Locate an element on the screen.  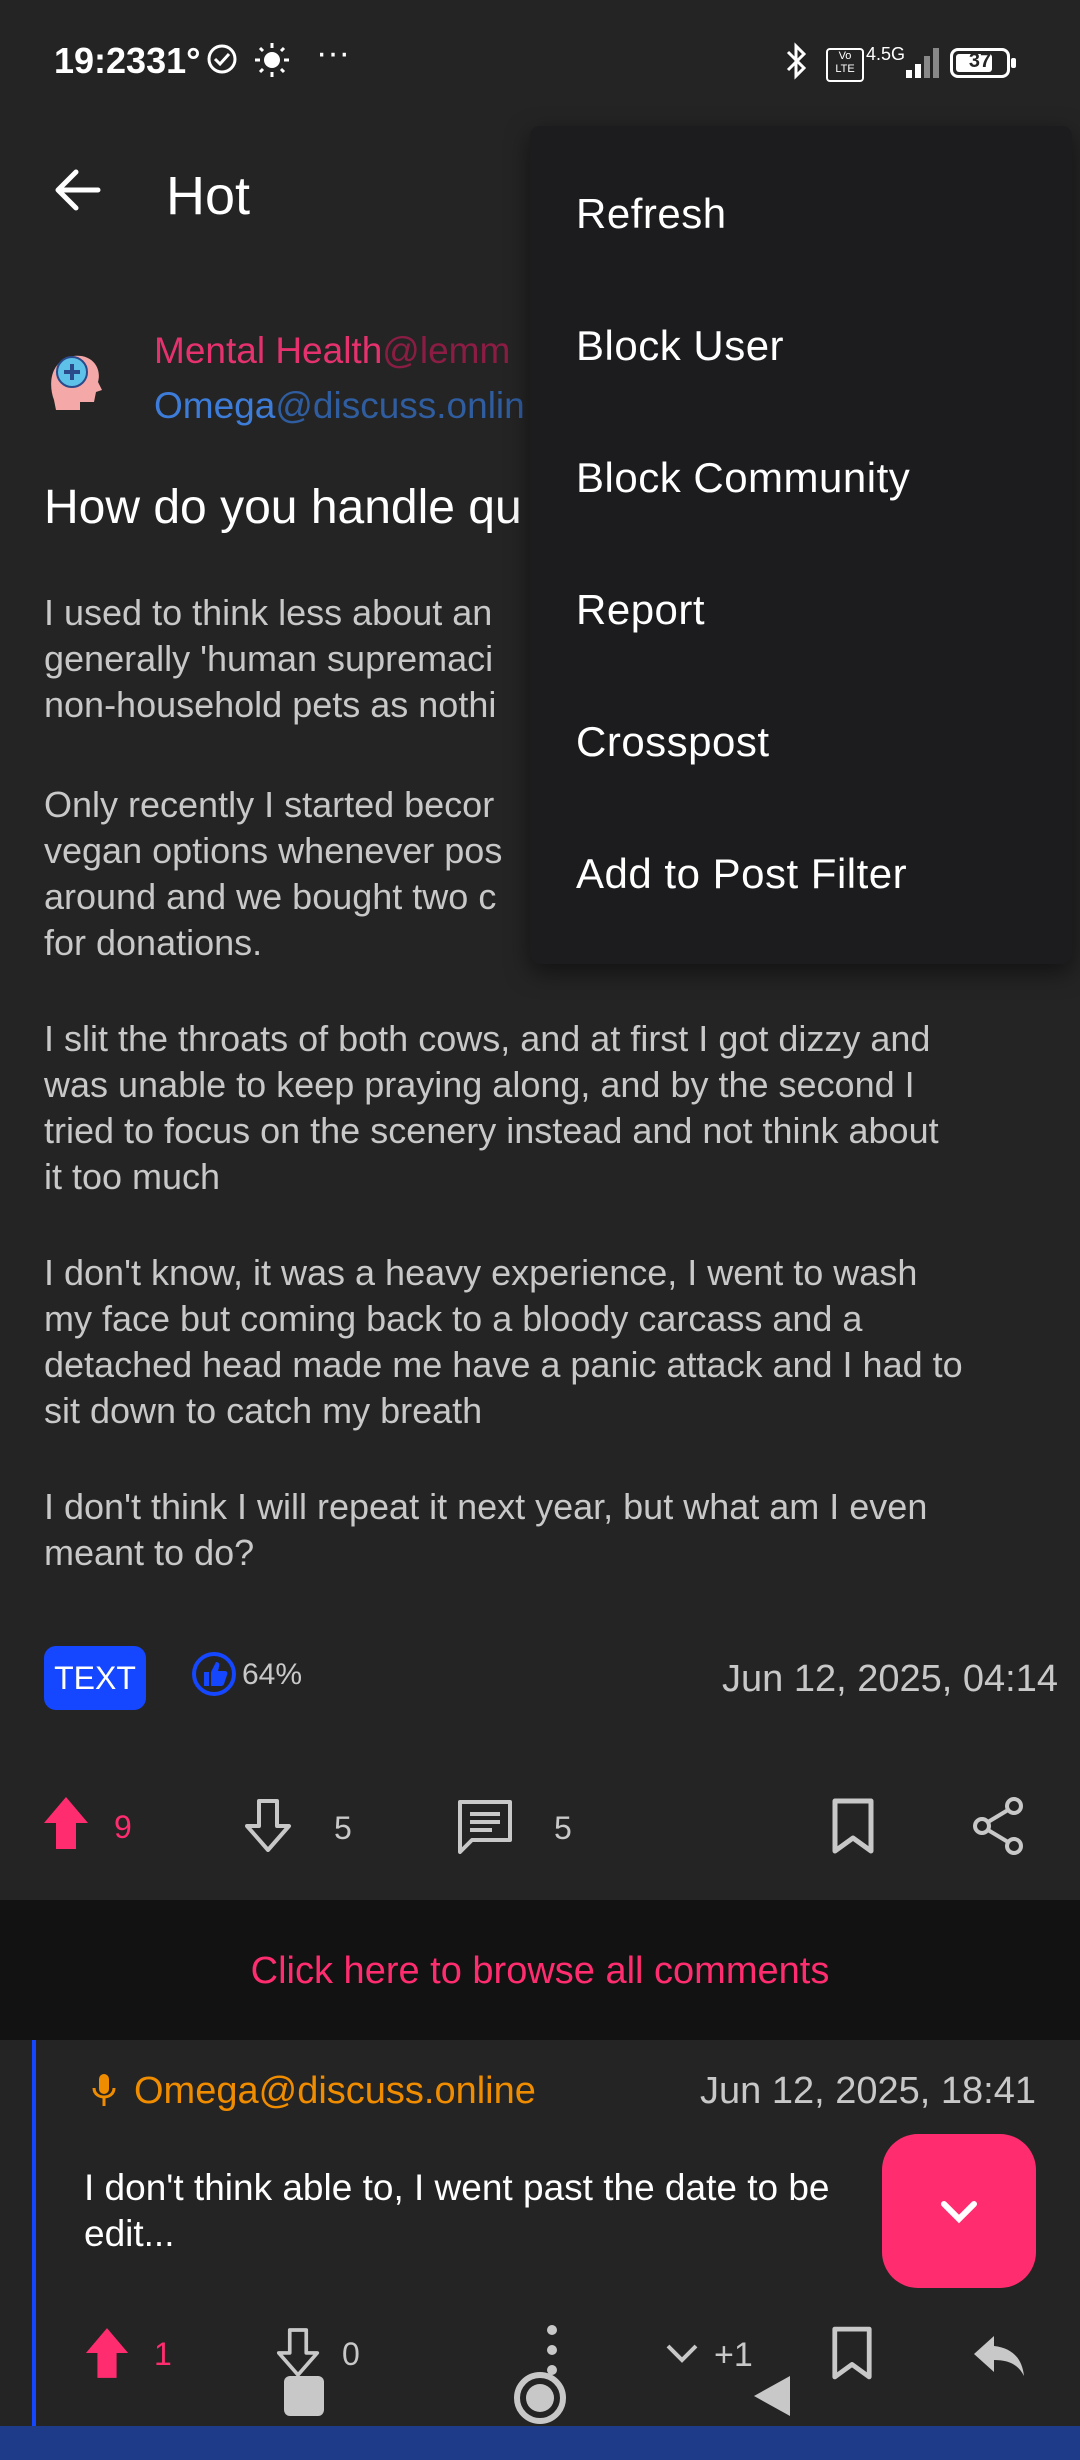
scroll-down-fab is located at coordinates (959, 2211).